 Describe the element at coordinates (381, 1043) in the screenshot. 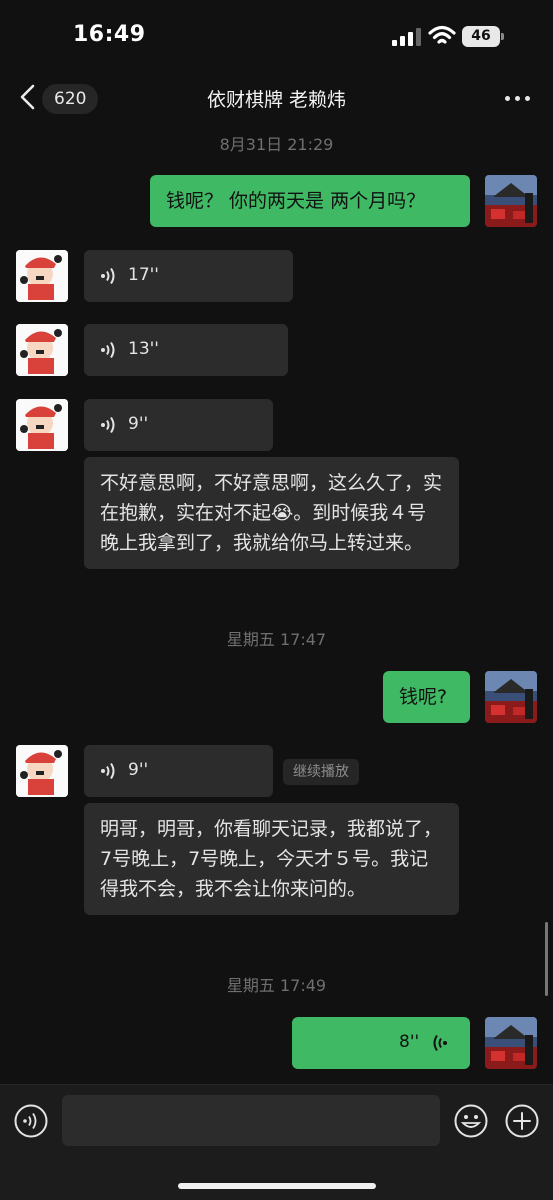

I see `sent-voice-bubble: 8''` at that location.